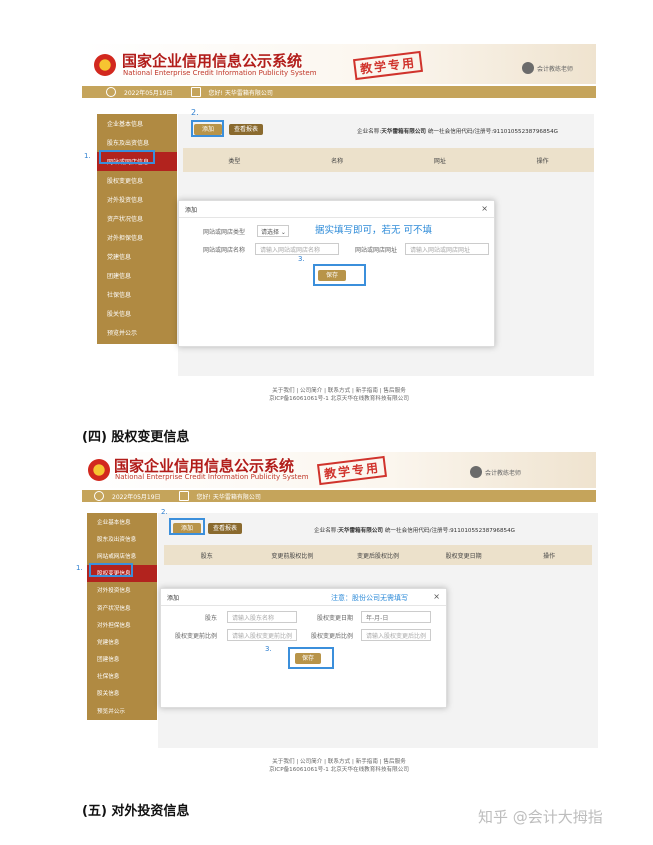 The width and height of the screenshot is (653, 845). What do you see at coordinates (212, 61) in the screenshot?
I see `system-title: 国家企业信用信息公示系统` at bounding box center [212, 61].